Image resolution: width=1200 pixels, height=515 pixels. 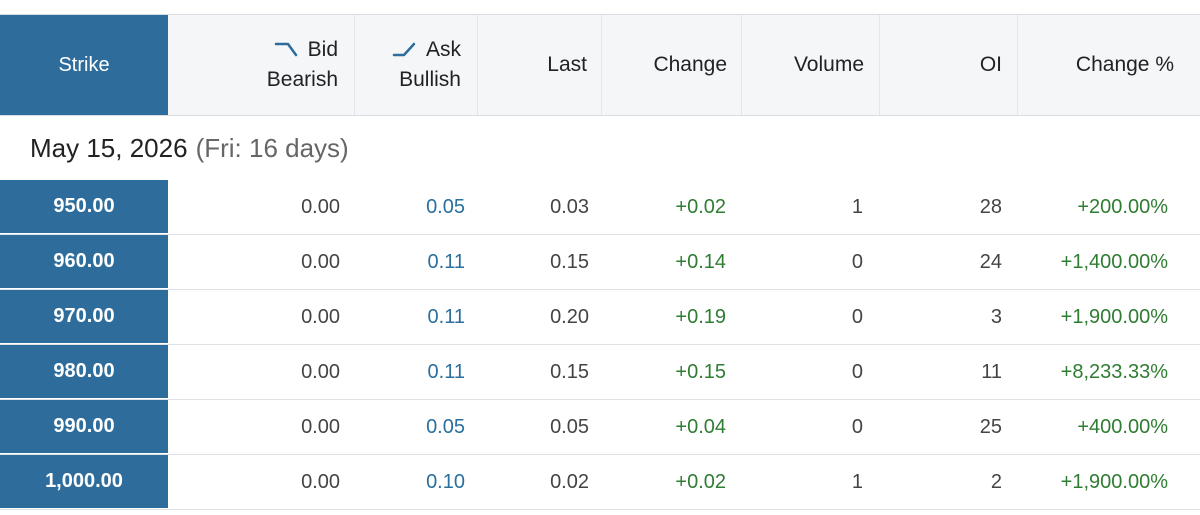 I want to click on change-cell: +0.04, so click(x=700, y=426).